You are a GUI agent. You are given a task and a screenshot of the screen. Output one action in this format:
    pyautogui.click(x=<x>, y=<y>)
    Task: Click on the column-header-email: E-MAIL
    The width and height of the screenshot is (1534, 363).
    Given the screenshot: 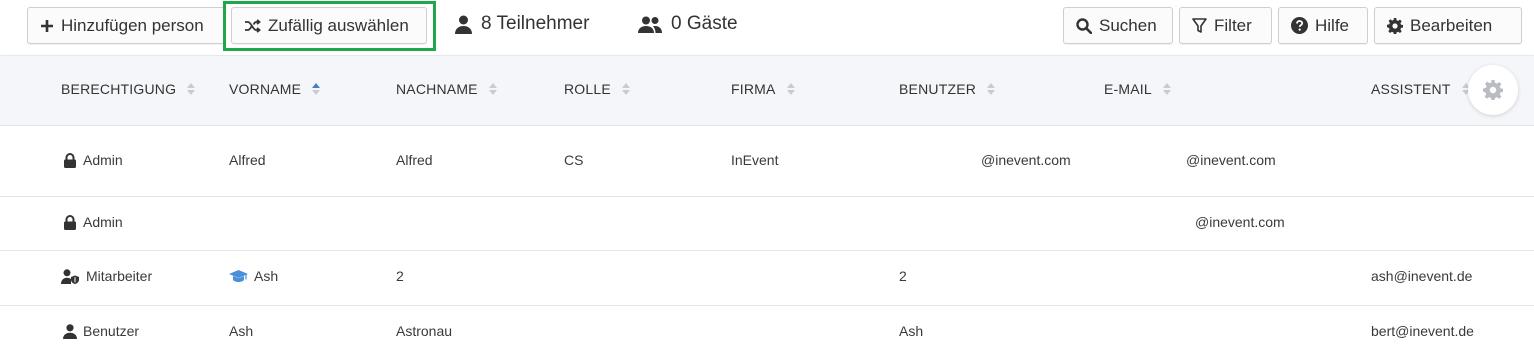 What is the action you would take?
    pyautogui.click(x=1137, y=89)
    